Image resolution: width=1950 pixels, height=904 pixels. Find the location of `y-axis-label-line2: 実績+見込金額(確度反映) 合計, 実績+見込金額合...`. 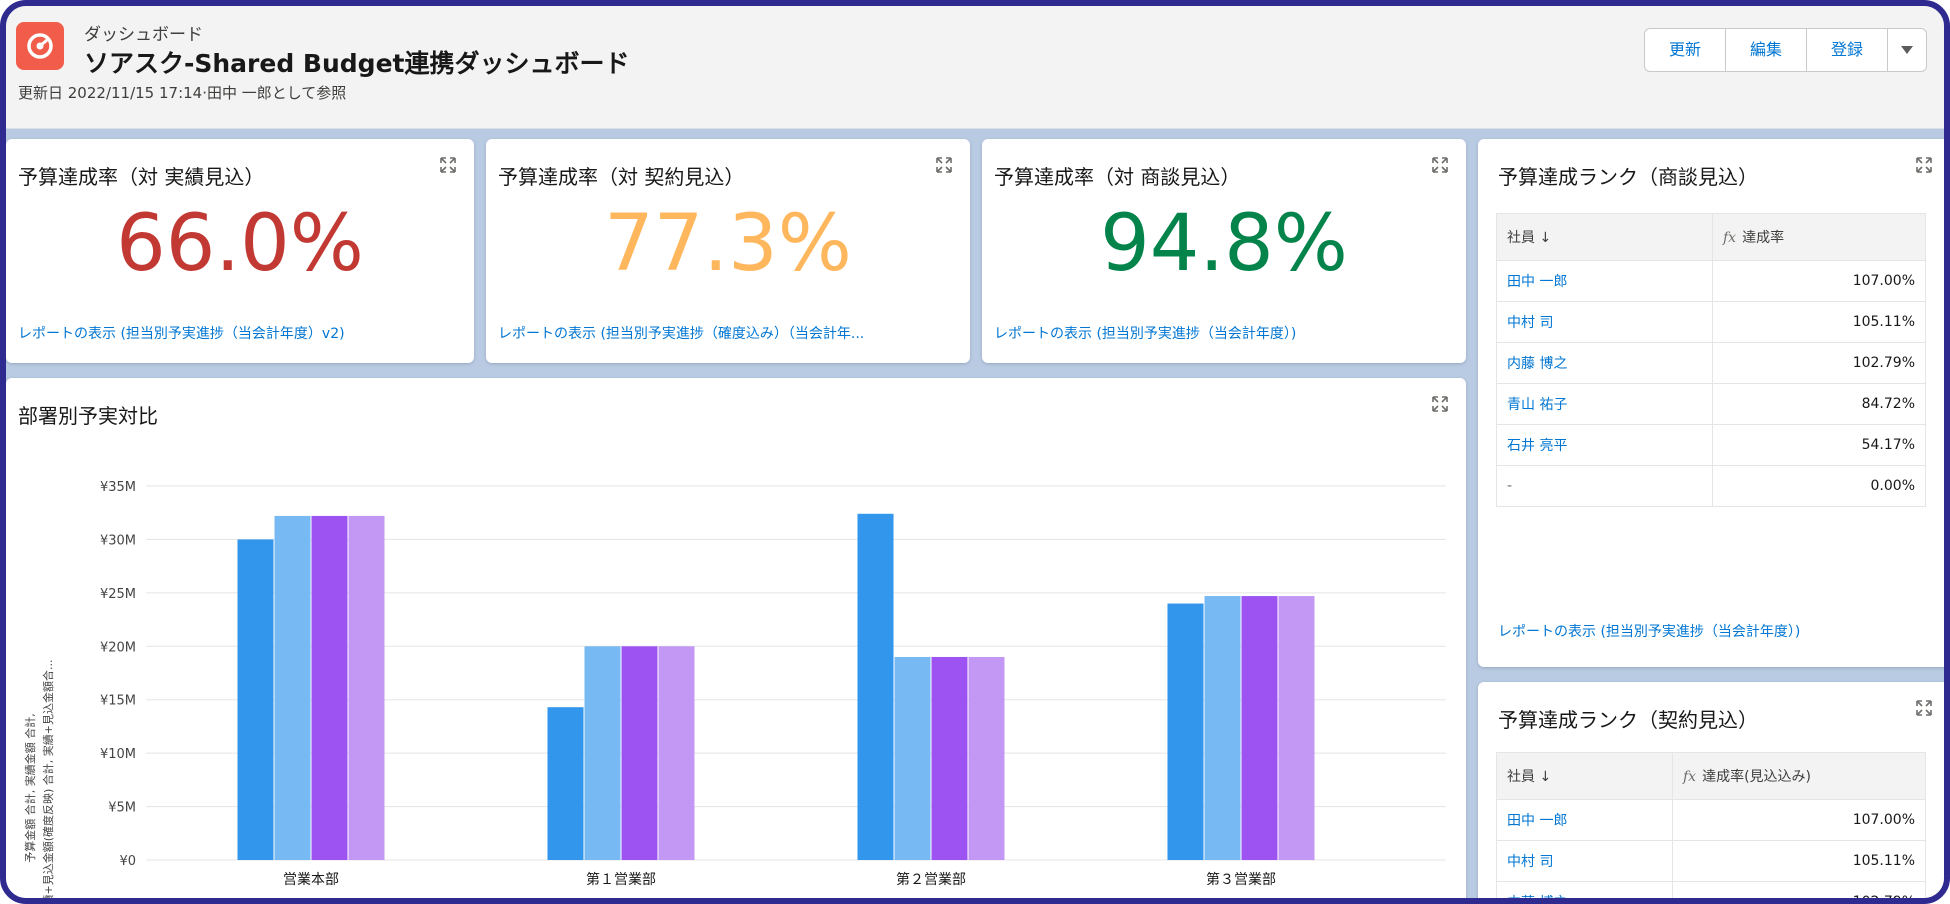

y-axis-label-line2: 実績+見込金額(確度反映) 合計, 実績+見込金額合... is located at coordinates (48, 779).